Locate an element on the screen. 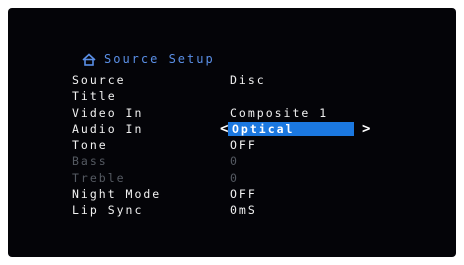 The width and height of the screenshot is (464, 265). menu-item-label: Source is located at coordinates (99, 80).